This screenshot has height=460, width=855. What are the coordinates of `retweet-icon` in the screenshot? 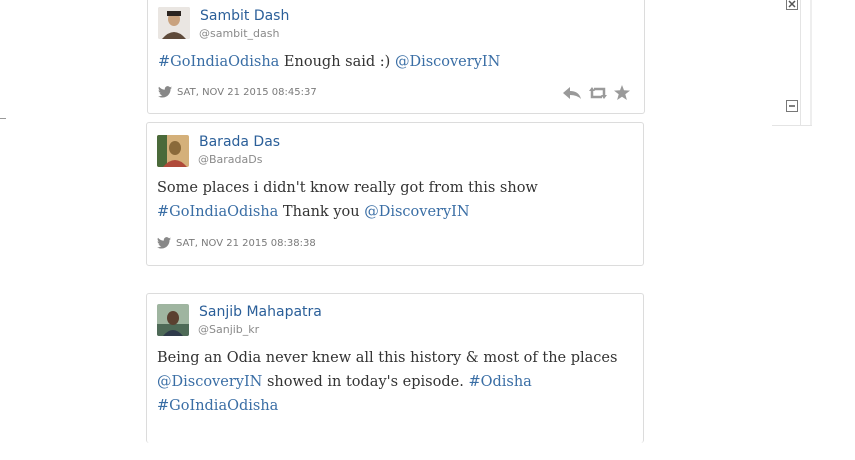 It's located at (598, 92).